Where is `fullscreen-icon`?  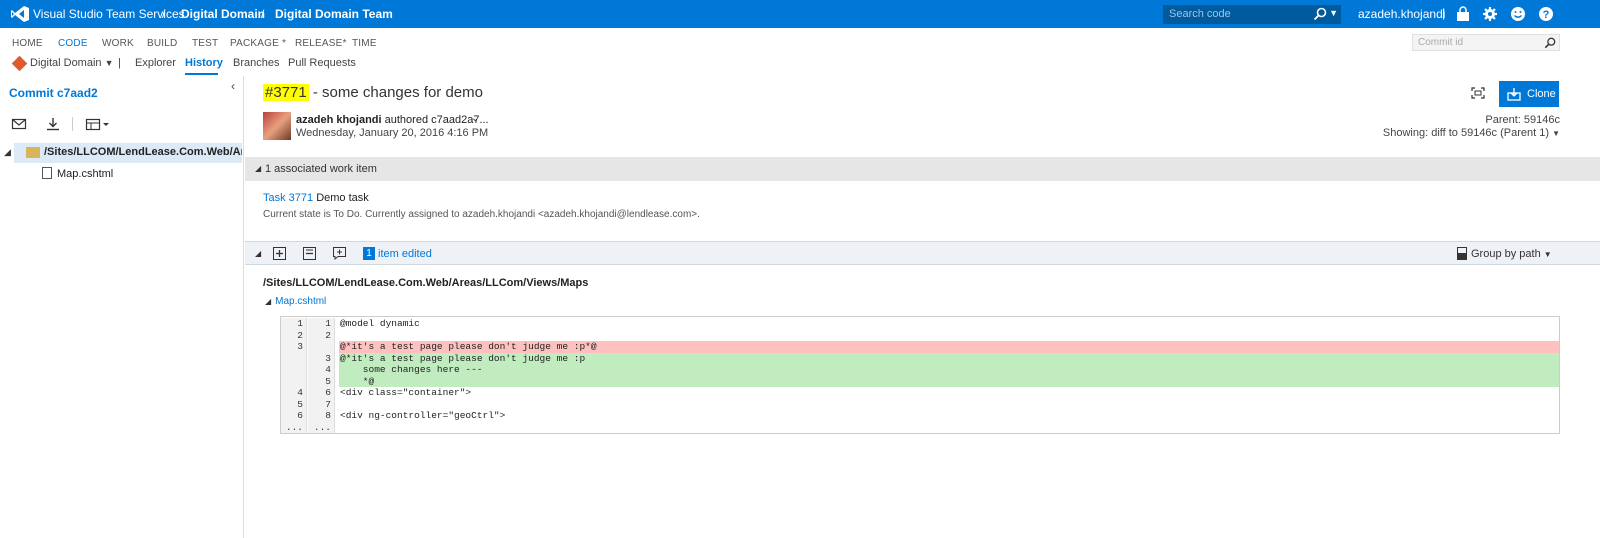
fullscreen-icon is located at coordinates (1478, 93).